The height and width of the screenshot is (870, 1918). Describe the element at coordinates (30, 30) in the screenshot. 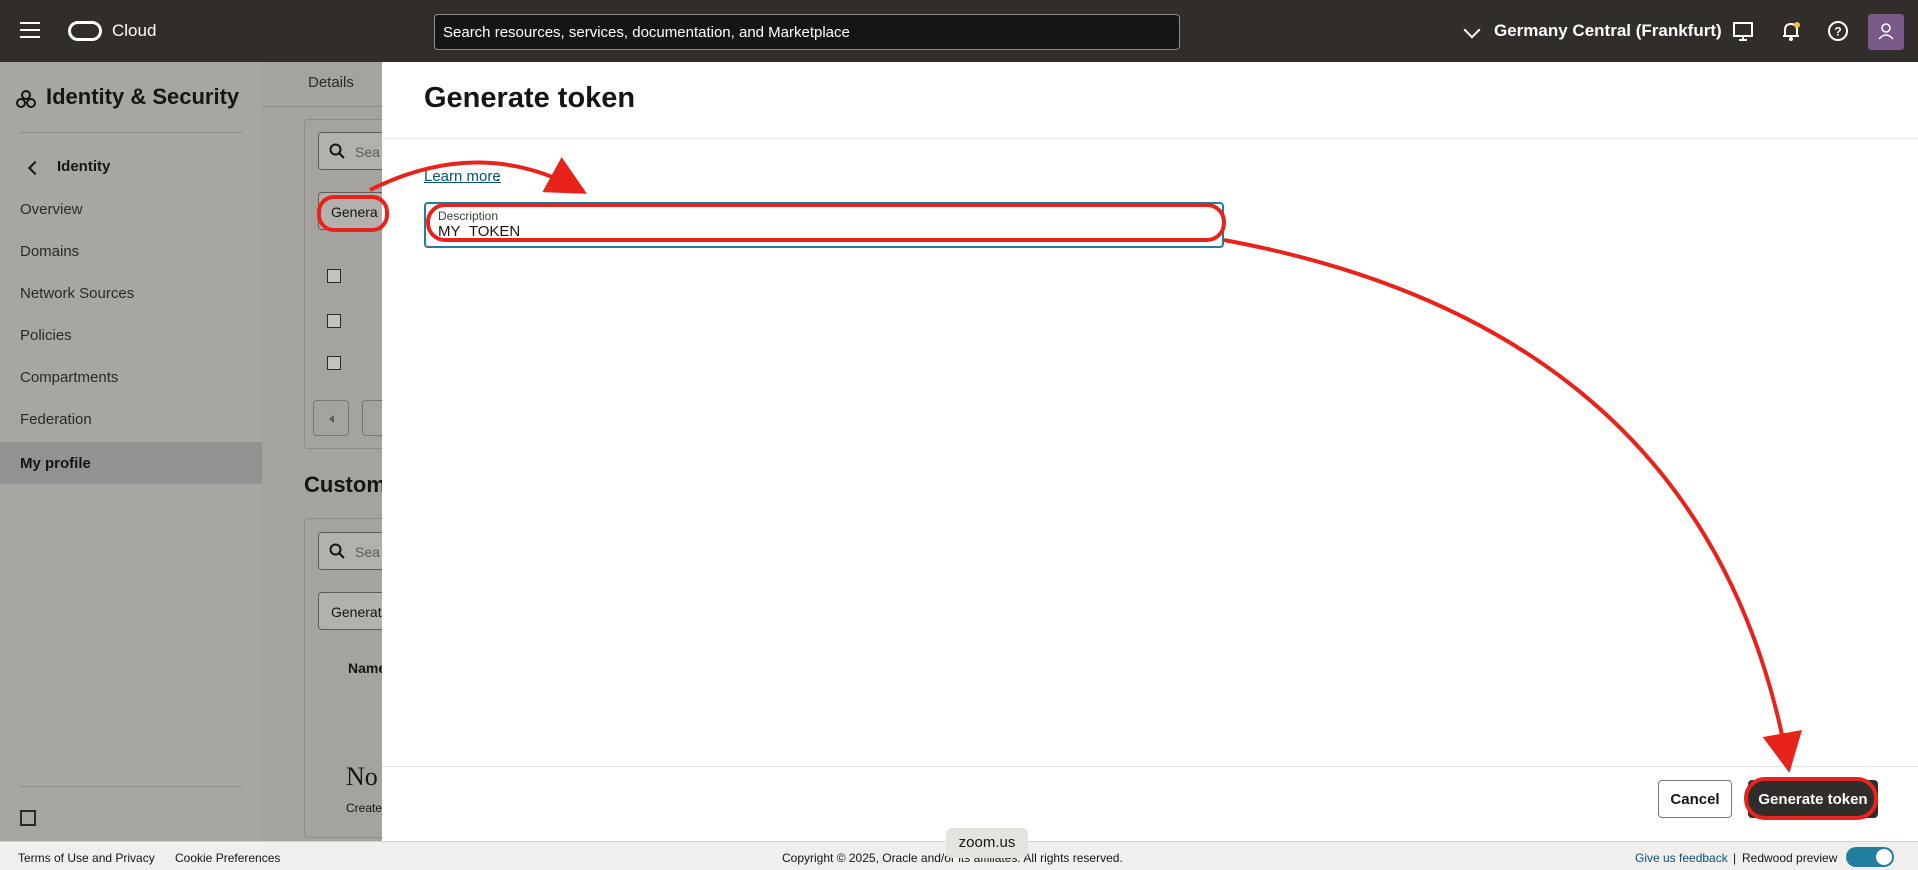

I see `menu-icon` at that location.